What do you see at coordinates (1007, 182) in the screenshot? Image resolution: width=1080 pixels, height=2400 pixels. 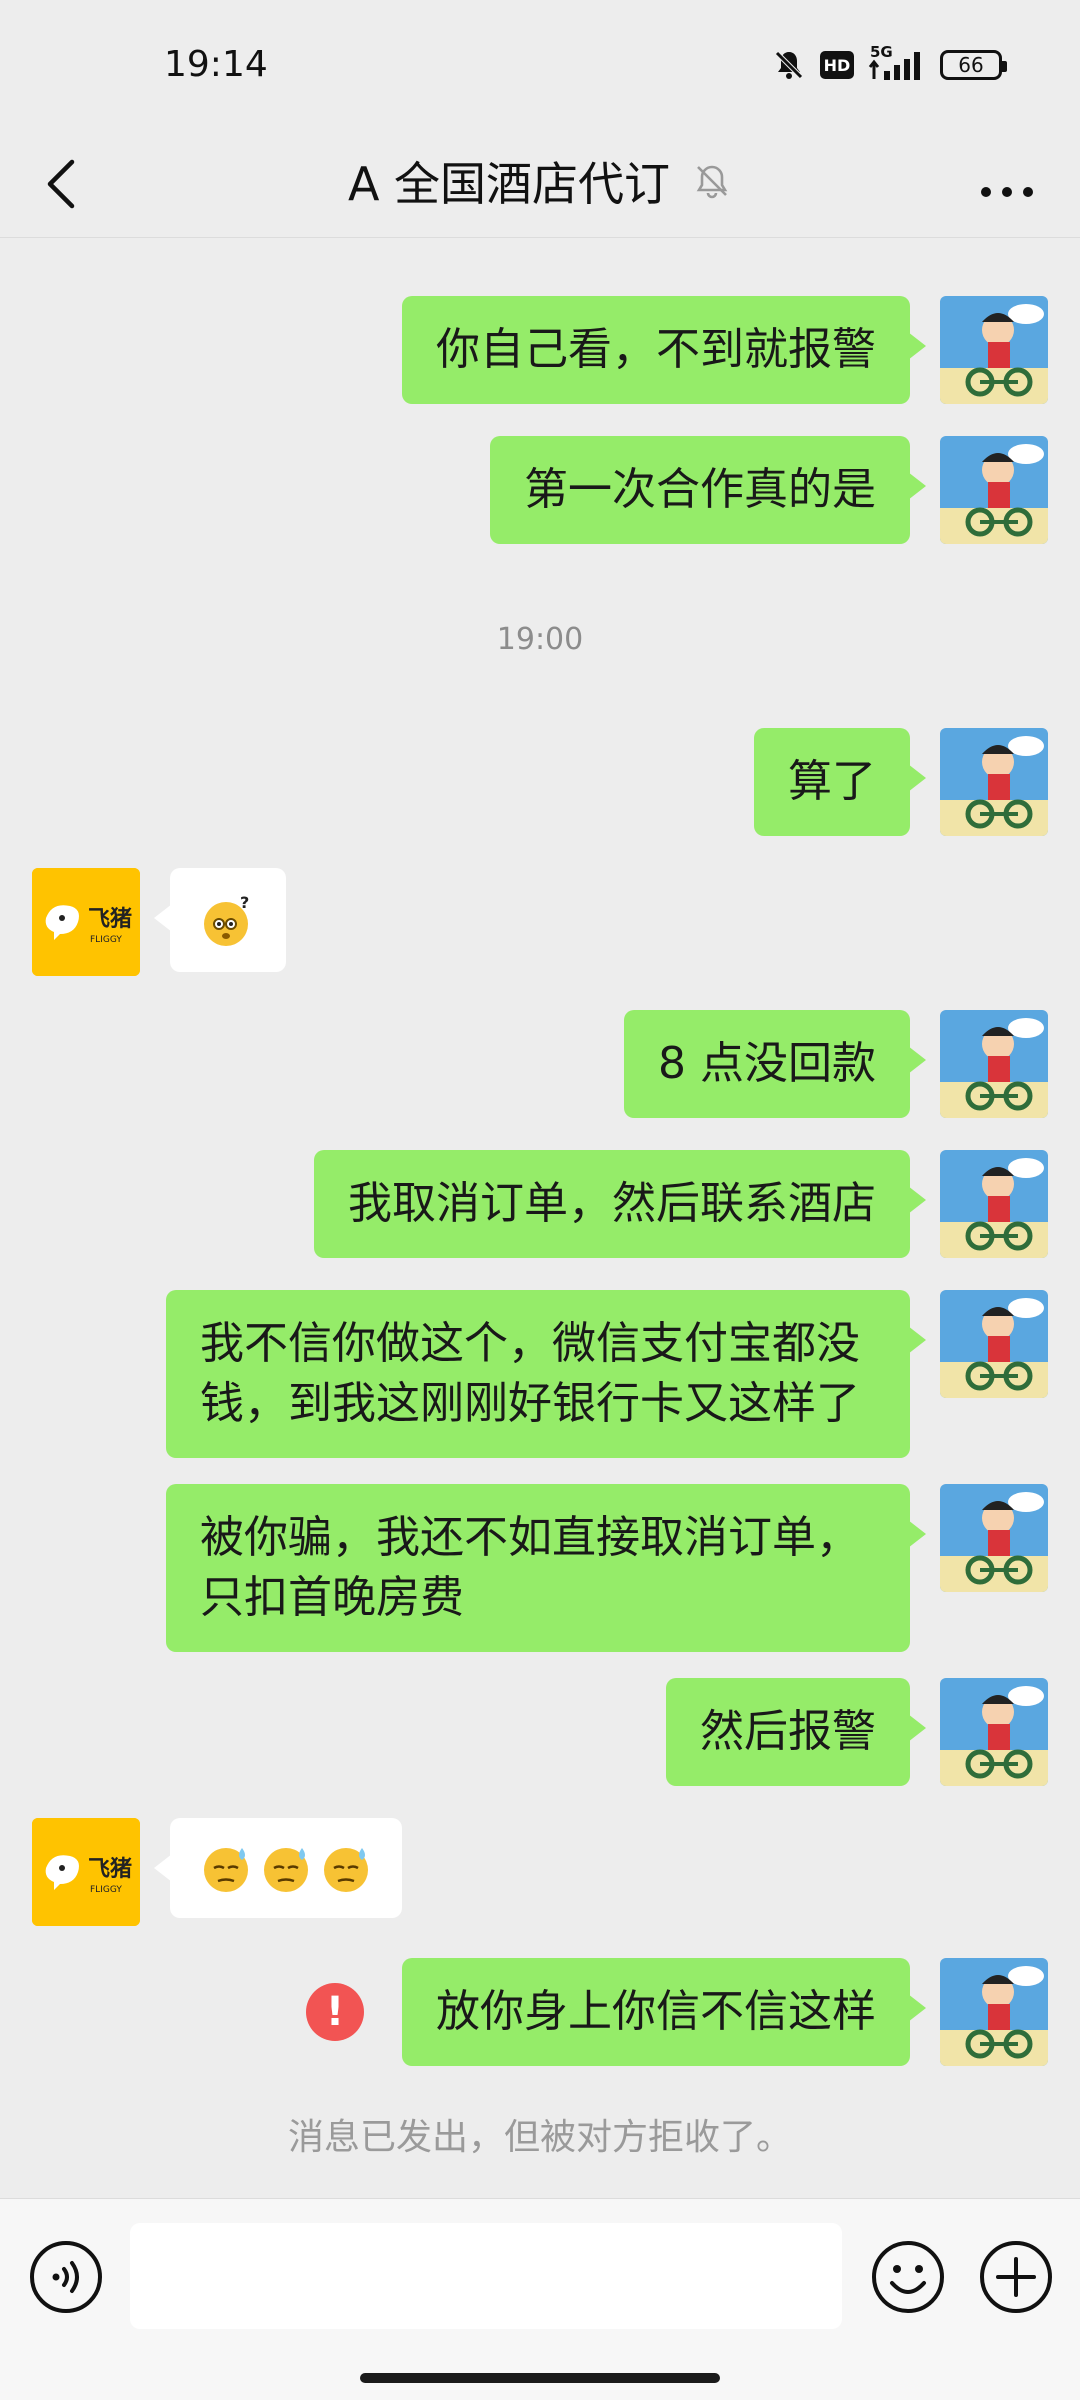 I see `more-options-button` at bounding box center [1007, 182].